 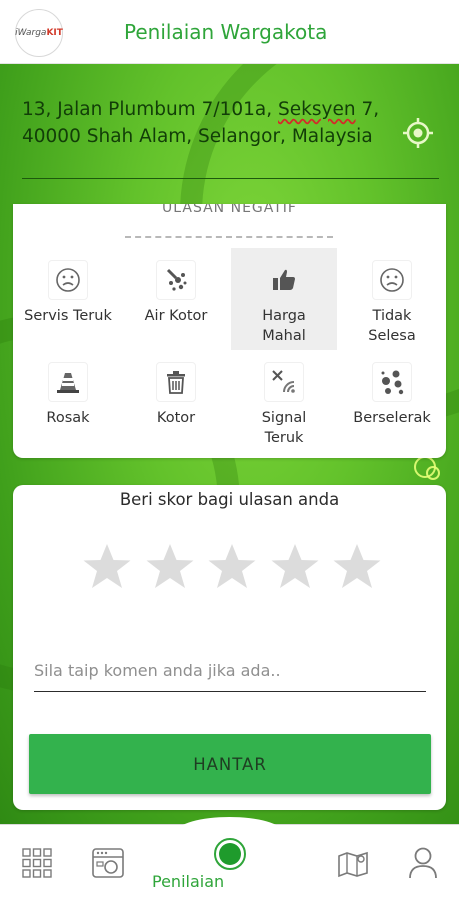 What do you see at coordinates (68, 418) in the screenshot?
I see `option-label: Rosak` at bounding box center [68, 418].